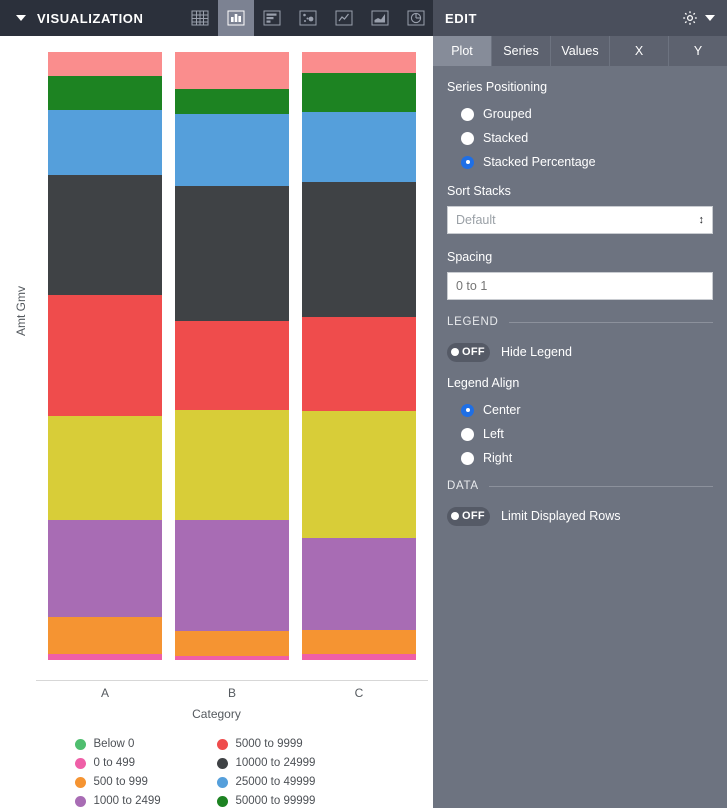  I want to click on legend-item-label: 10000 to 24999, so click(275, 763).